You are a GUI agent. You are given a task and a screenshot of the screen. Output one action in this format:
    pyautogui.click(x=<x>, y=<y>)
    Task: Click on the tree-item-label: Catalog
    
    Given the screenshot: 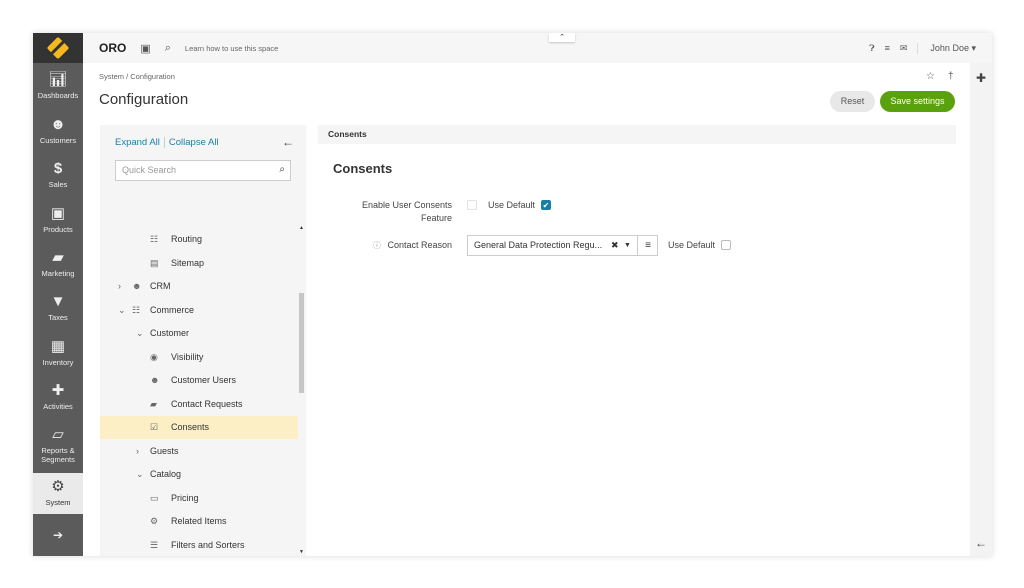 What is the action you would take?
    pyautogui.click(x=166, y=474)
    